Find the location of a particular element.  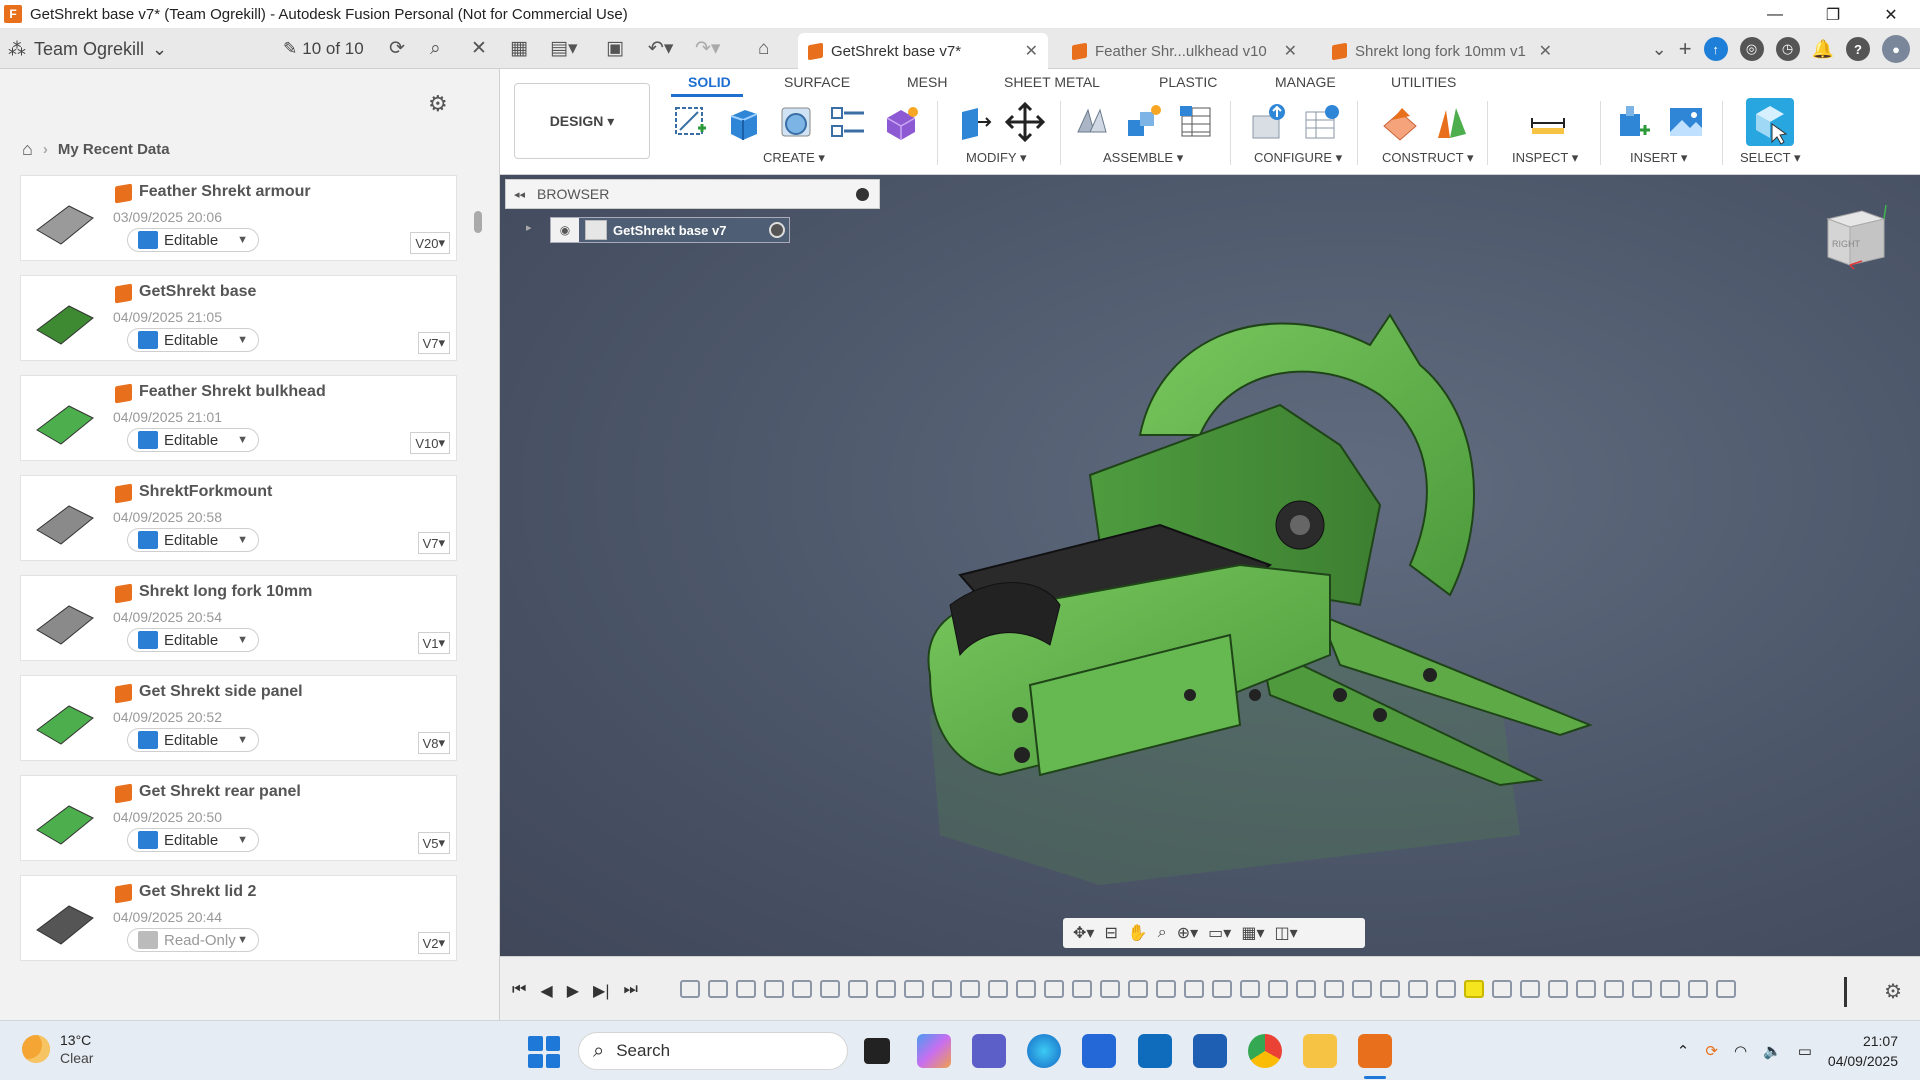

edge-icon is located at coordinates (1044, 1051).